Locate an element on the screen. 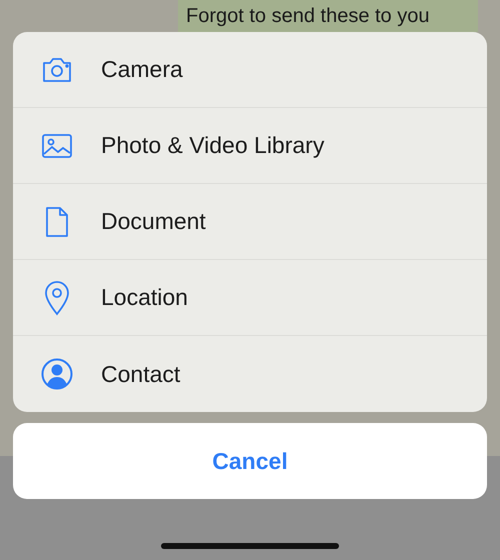 The height and width of the screenshot is (560, 500). camera-icon is located at coordinates (57, 69).